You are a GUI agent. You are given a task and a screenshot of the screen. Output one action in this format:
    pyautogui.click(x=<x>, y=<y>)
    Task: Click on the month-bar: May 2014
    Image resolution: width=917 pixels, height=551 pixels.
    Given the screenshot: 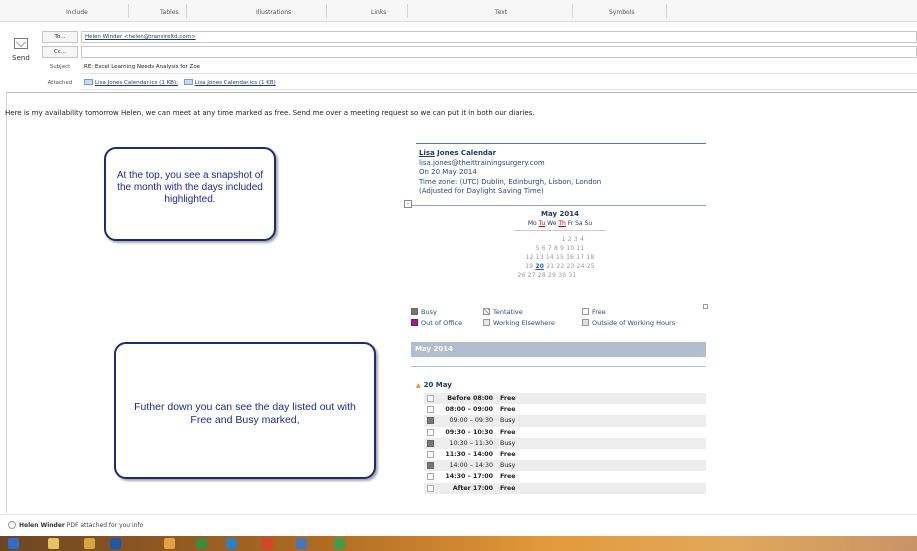 What is the action you would take?
    pyautogui.click(x=558, y=349)
    